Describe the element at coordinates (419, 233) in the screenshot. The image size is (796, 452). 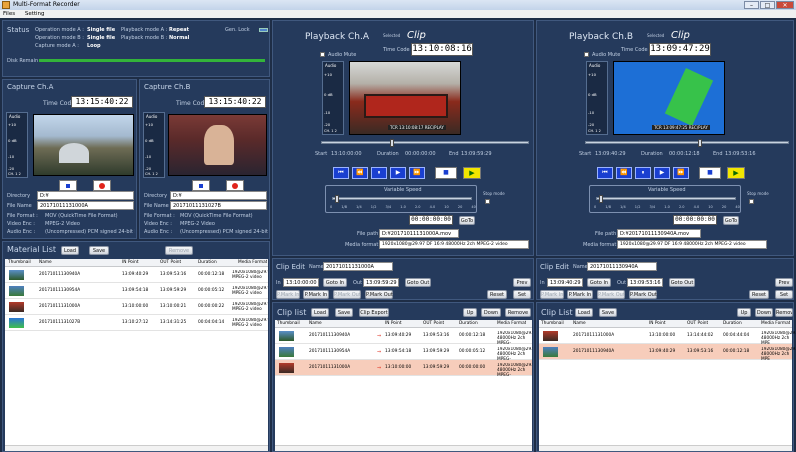
I see `playback-a-filepath: D:¥20171011131000A.mov` at that location.